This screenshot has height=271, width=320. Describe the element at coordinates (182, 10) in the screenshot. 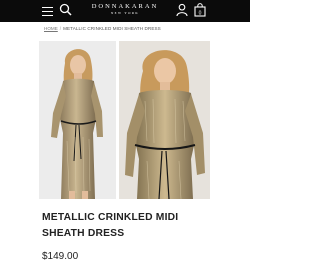

I see `user-icon` at that location.